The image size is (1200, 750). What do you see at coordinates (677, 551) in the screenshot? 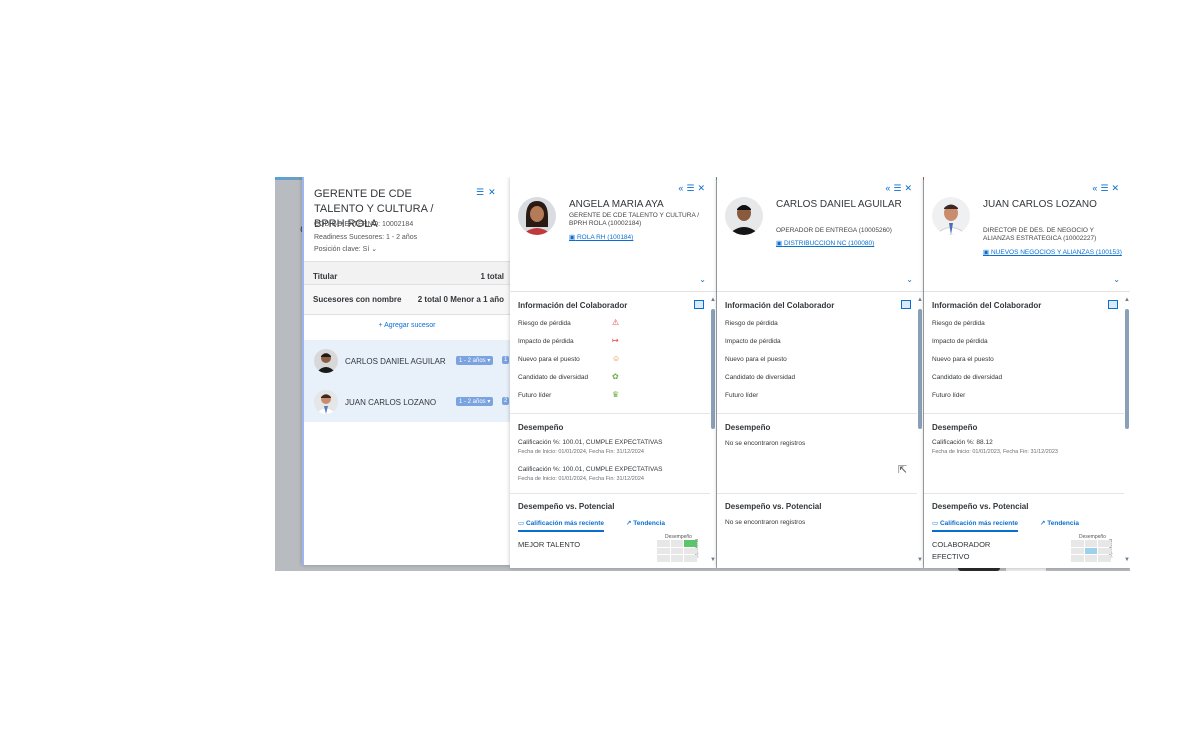
I see `nine-box-grid` at bounding box center [677, 551].